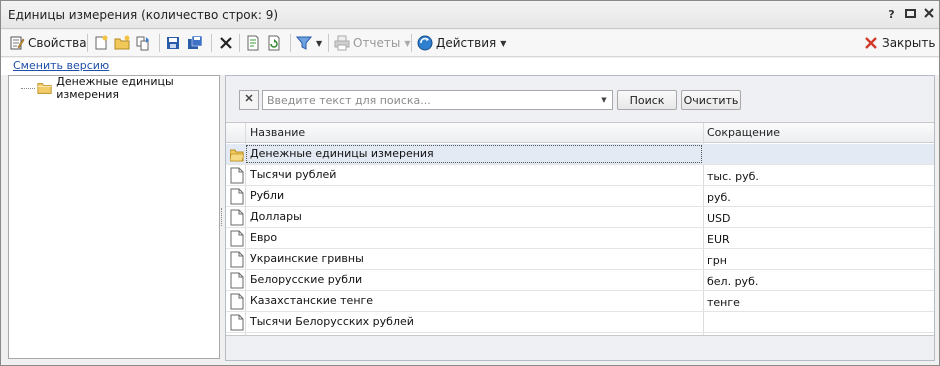 The width and height of the screenshot is (940, 366). What do you see at coordinates (342, 43) in the screenshot?
I see `printer-icon` at bounding box center [342, 43].